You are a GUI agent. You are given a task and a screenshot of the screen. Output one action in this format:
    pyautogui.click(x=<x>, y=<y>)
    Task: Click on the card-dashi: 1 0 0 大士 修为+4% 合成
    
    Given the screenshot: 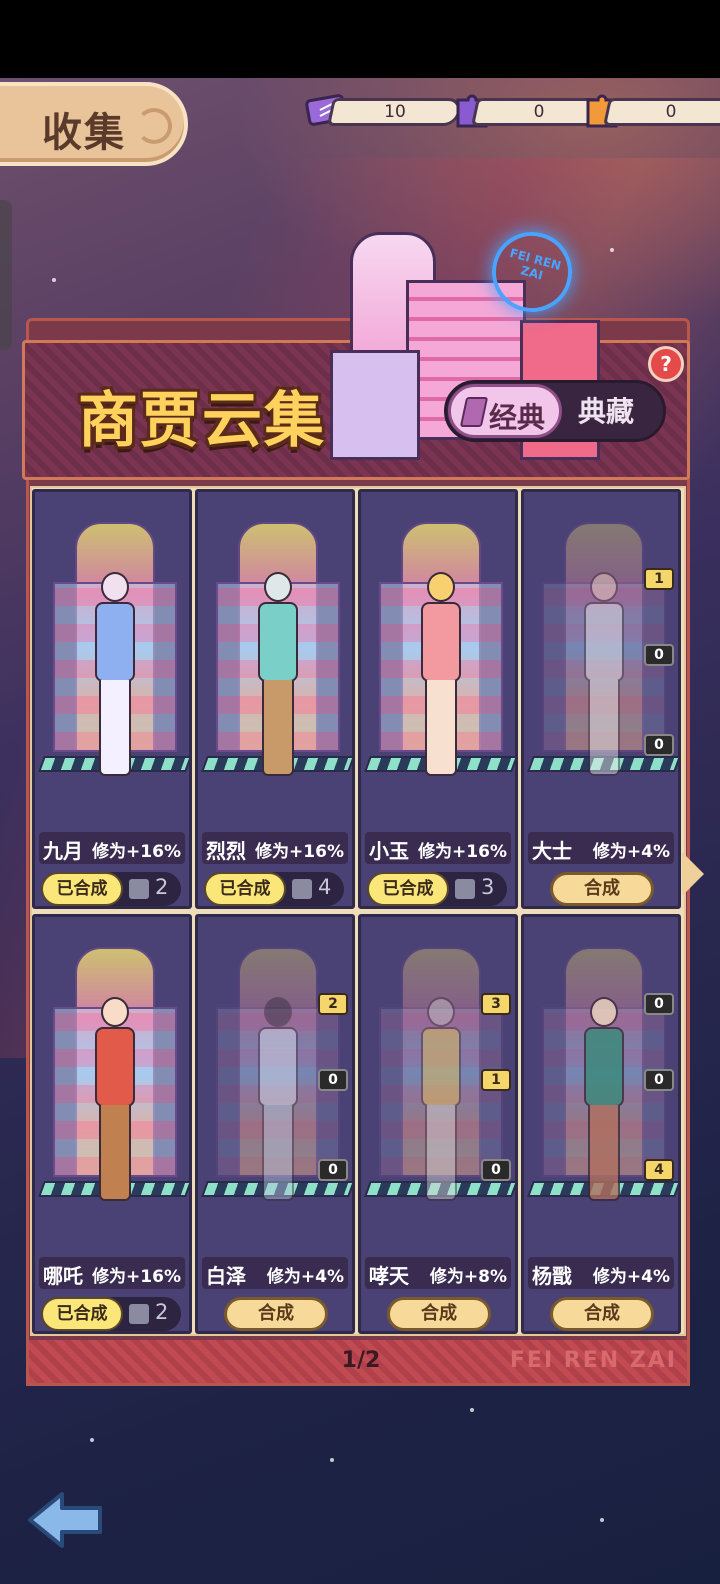 What is the action you would take?
    pyautogui.click(x=601, y=699)
    